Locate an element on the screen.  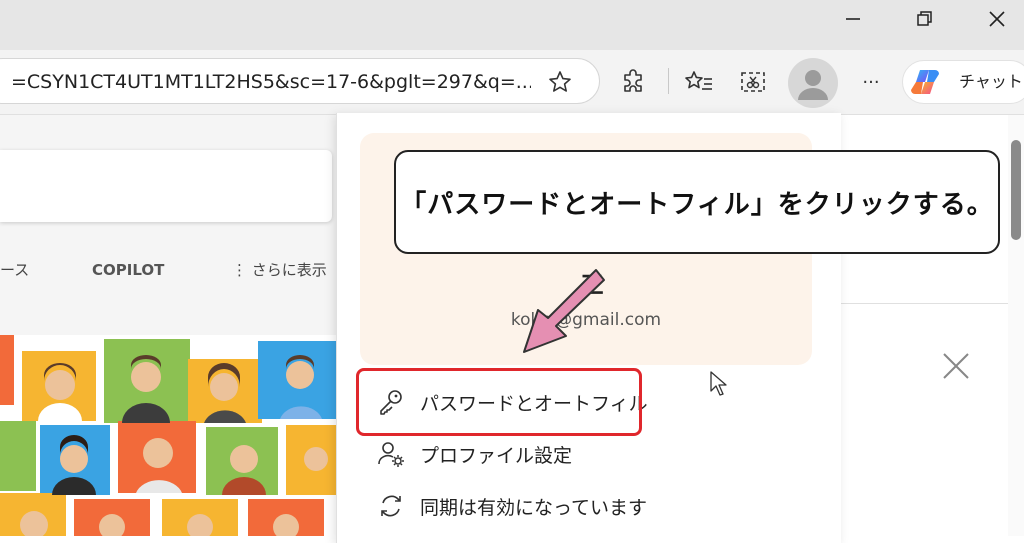
side-panel-divider is located at coordinates (924, 303).